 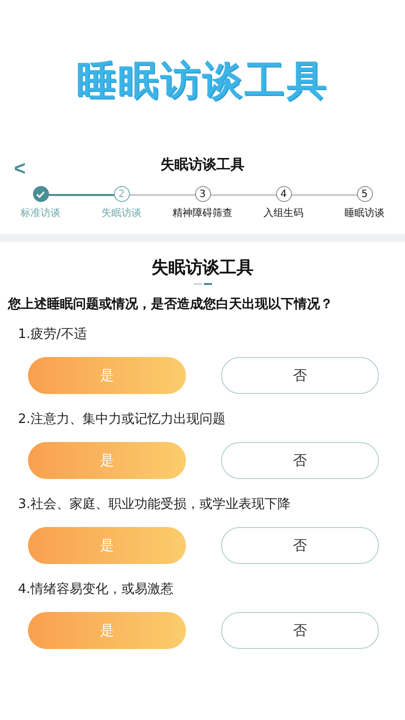 I want to click on back-button: <, so click(x=20, y=169).